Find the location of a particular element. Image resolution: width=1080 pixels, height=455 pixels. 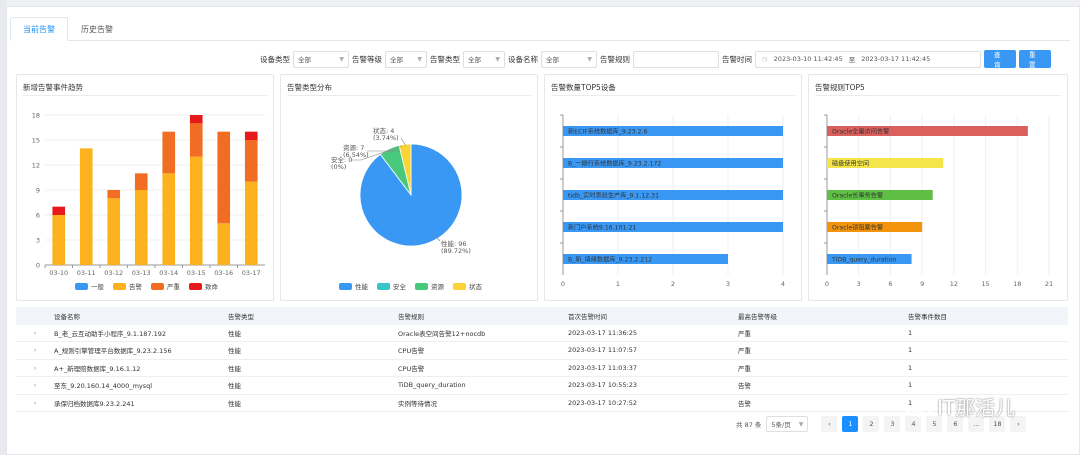

total-count: 共 87 条 is located at coordinates (749, 425).